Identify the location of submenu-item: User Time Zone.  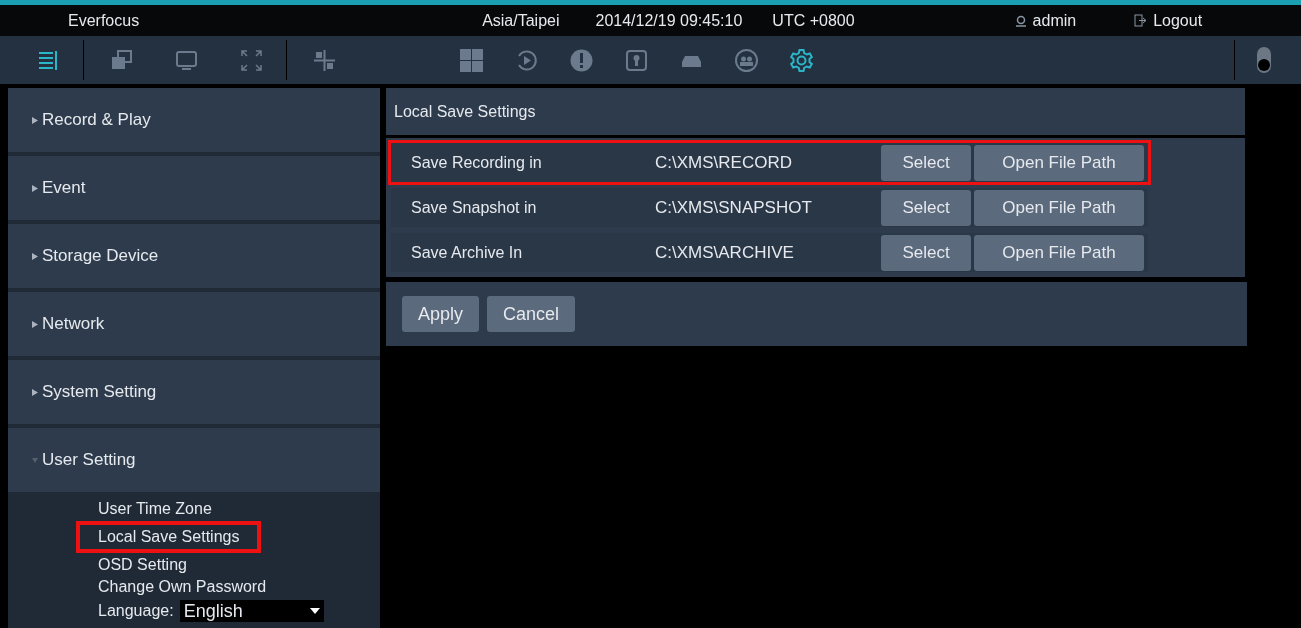
(155, 509).